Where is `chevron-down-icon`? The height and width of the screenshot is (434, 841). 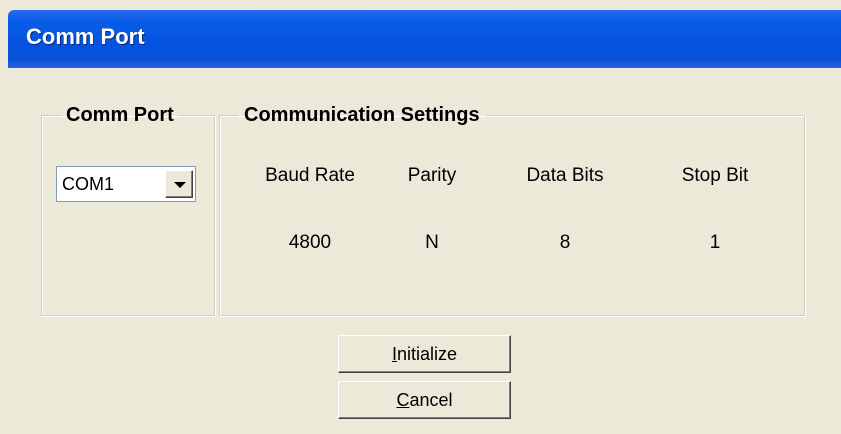 chevron-down-icon is located at coordinates (180, 185).